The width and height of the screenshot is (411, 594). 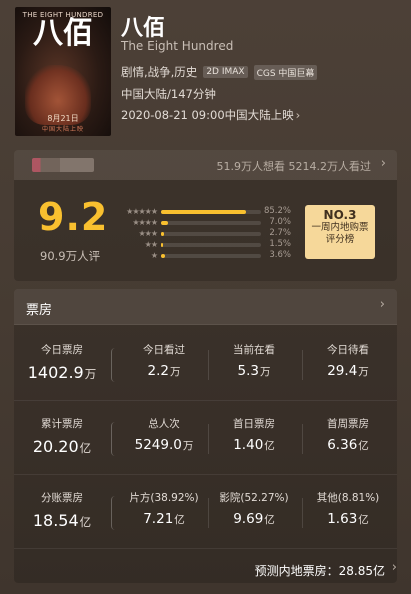 What do you see at coordinates (63, 33) in the screenshot?
I see `poster-title-cn: 八佰` at bounding box center [63, 33].